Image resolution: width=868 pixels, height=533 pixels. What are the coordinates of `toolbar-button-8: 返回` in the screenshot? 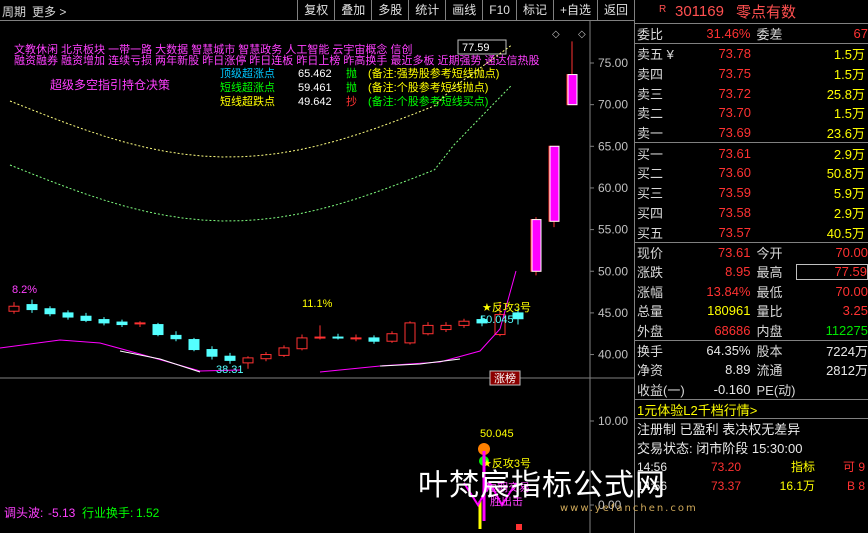 It's located at (615, 10).